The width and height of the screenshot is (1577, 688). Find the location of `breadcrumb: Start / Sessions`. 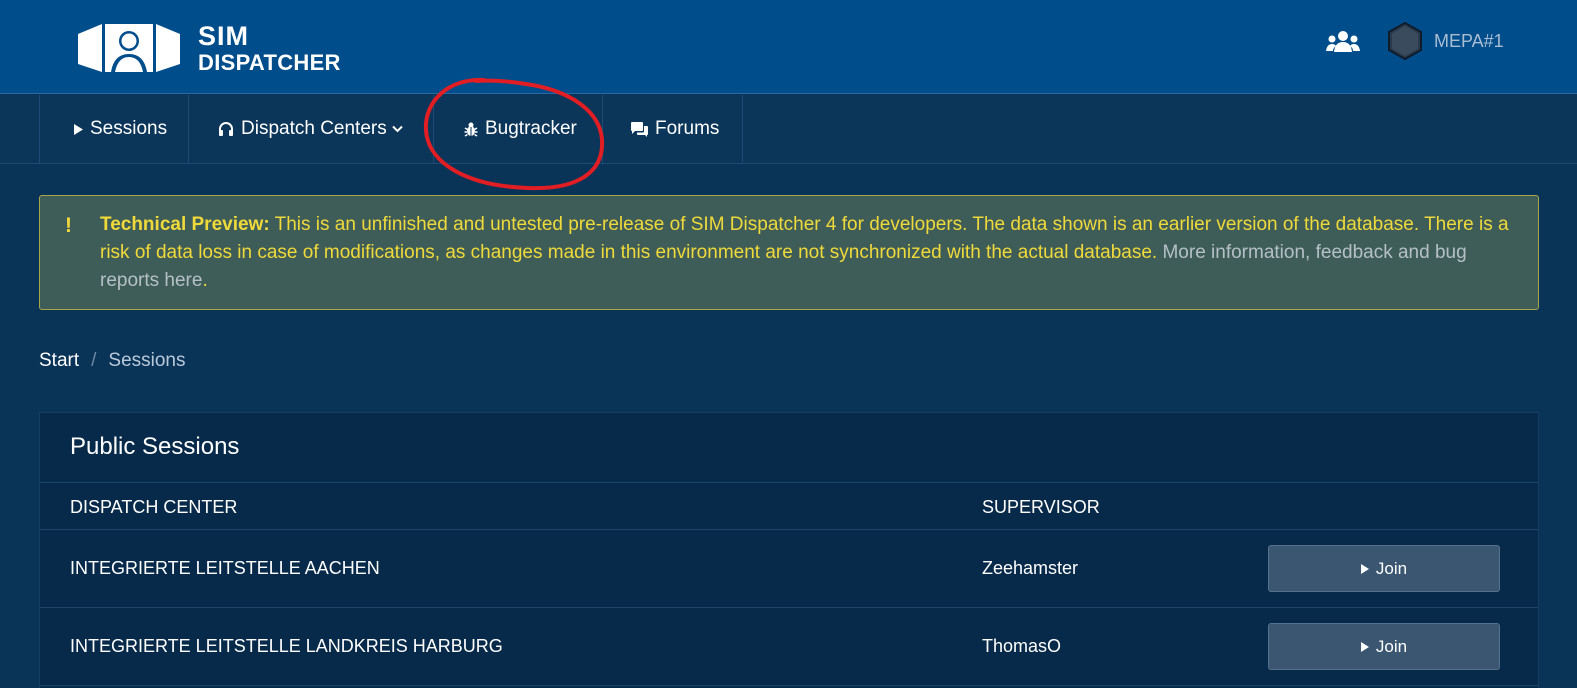

breadcrumb: Start / Sessions is located at coordinates (112, 361).